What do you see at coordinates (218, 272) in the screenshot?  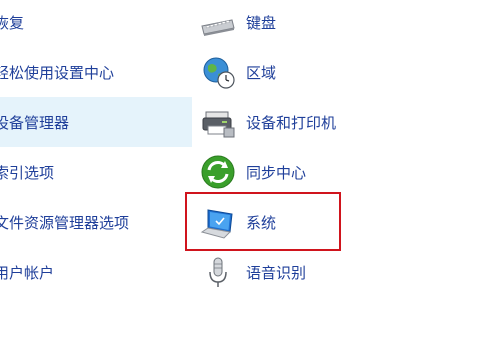 I see `microphone-icon` at bounding box center [218, 272].